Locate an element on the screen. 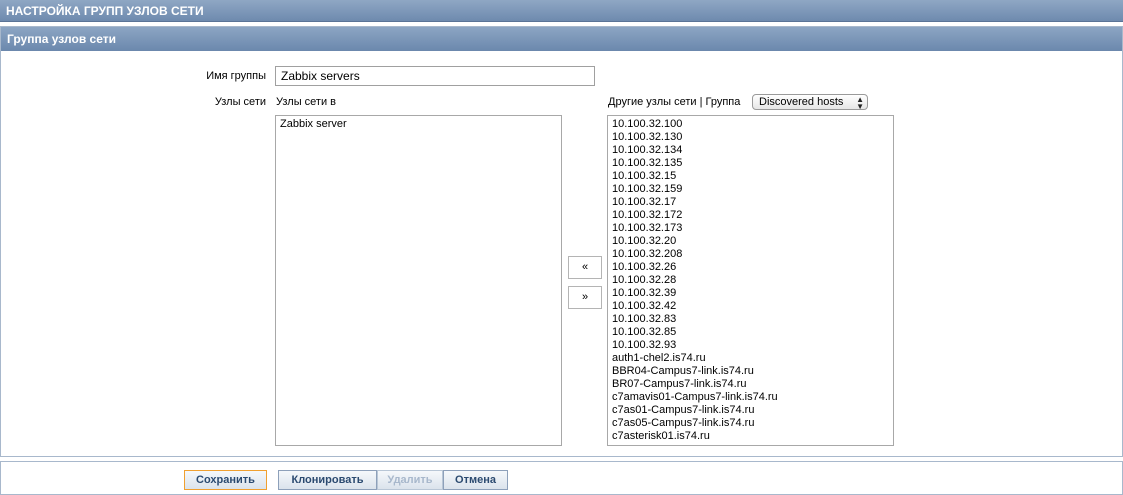 Image resolution: width=1123 pixels, height=495 pixels. list-item: 10.100.32.208 is located at coordinates (750, 254).